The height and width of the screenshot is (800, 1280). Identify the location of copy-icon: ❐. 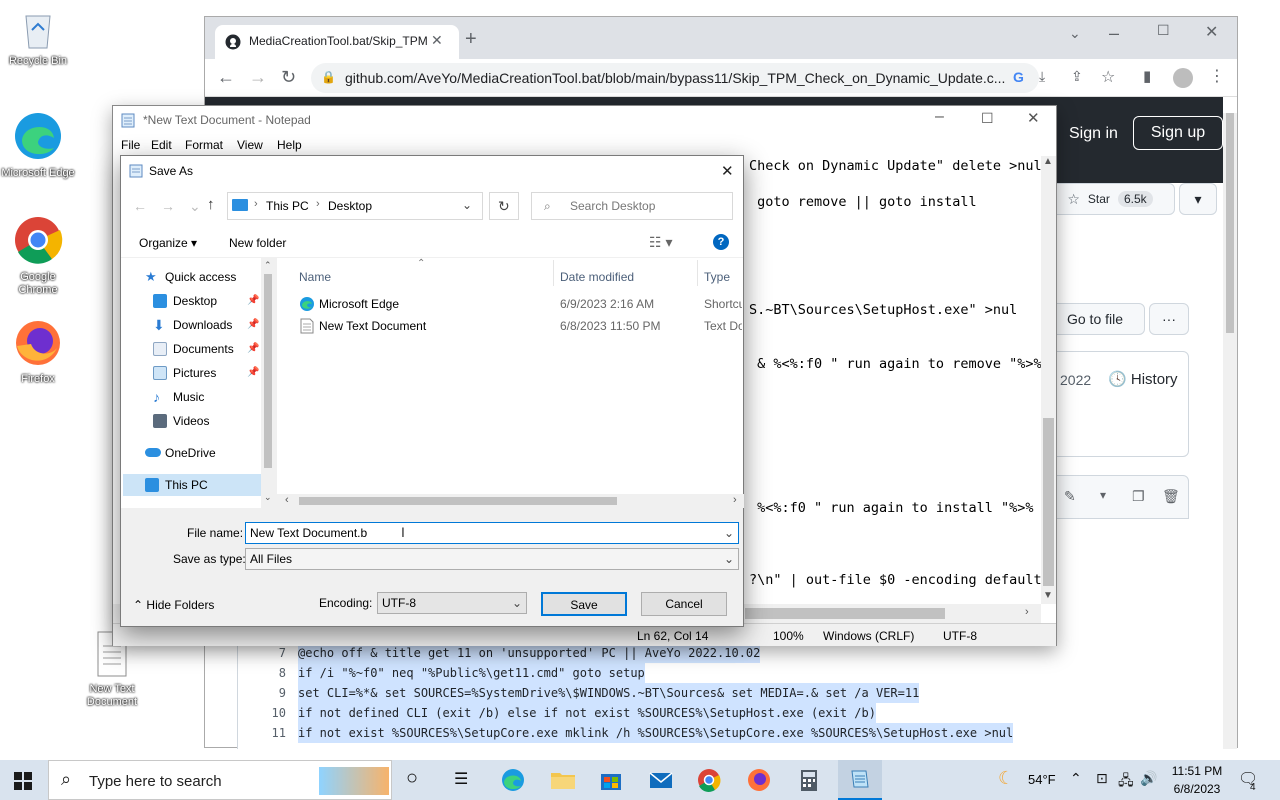
(1138, 496).